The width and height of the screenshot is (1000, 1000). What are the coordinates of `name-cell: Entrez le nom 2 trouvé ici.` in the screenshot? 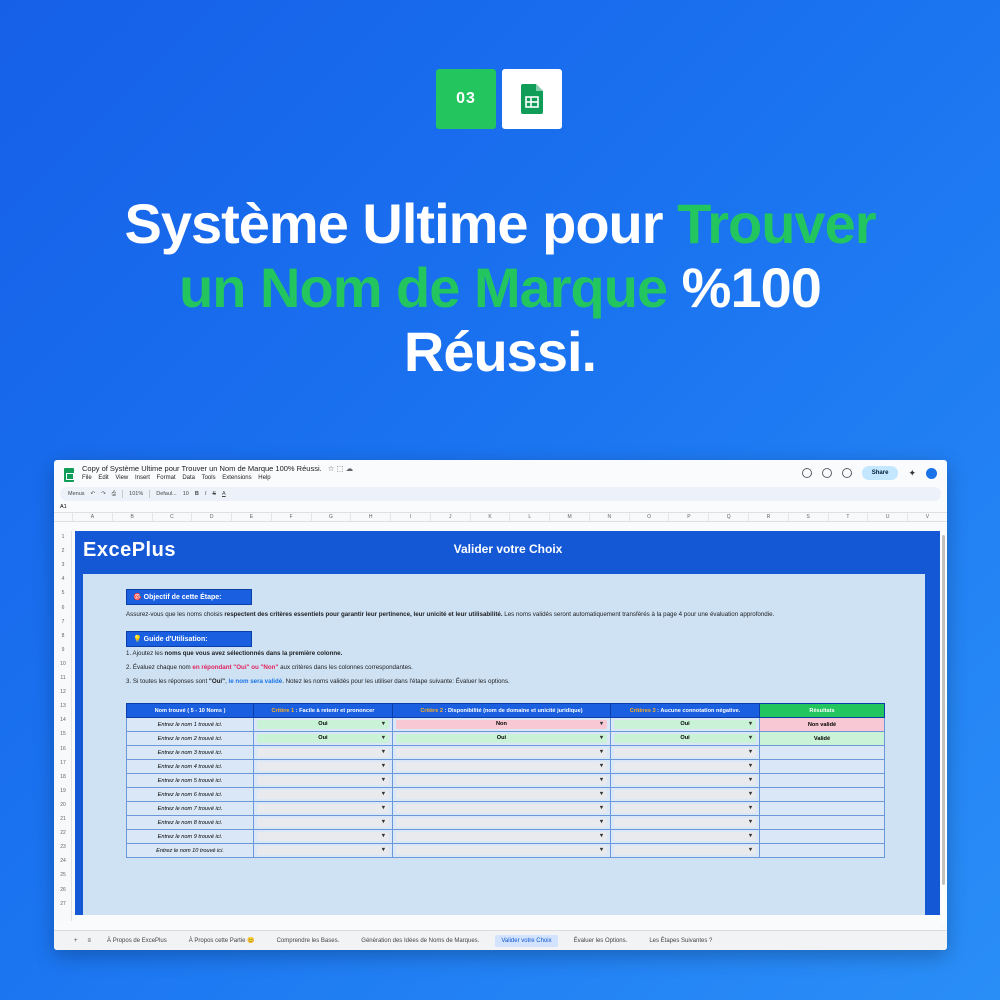 It's located at (190, 738).